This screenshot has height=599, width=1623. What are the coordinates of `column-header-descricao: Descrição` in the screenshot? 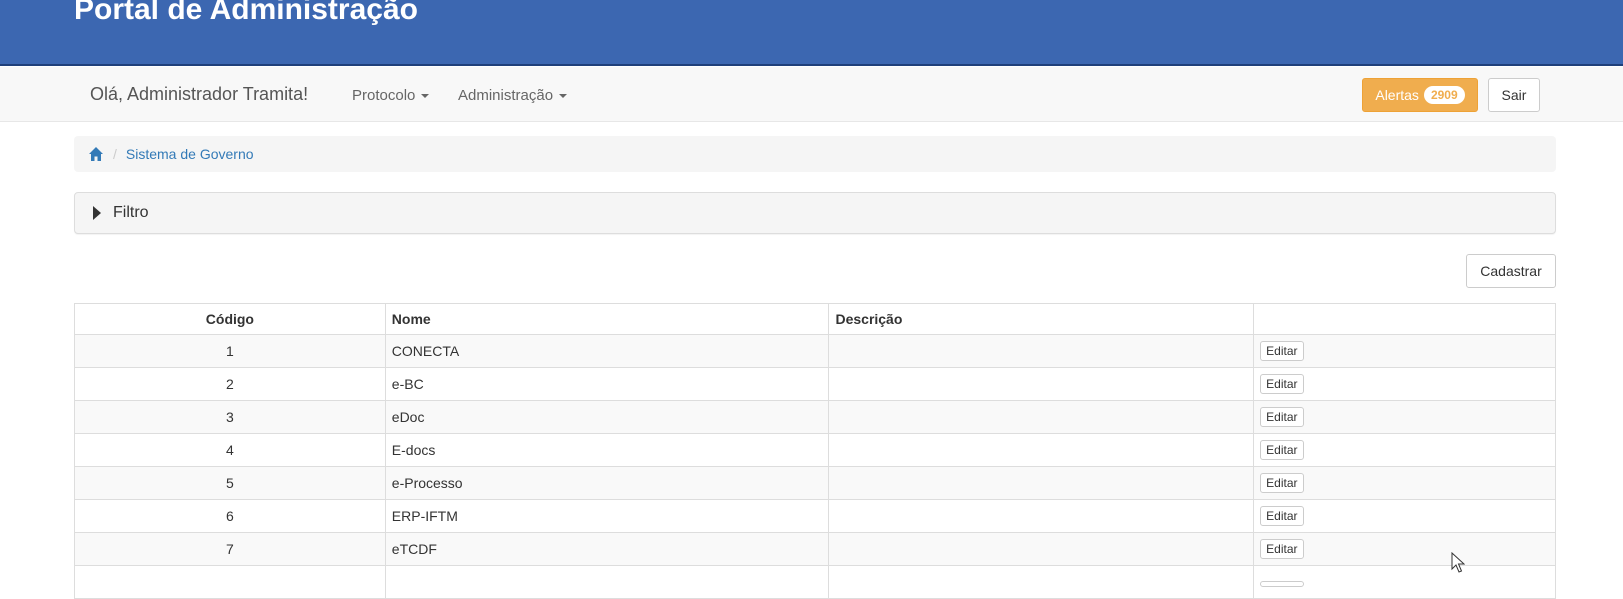 It's located at (1041, 319).